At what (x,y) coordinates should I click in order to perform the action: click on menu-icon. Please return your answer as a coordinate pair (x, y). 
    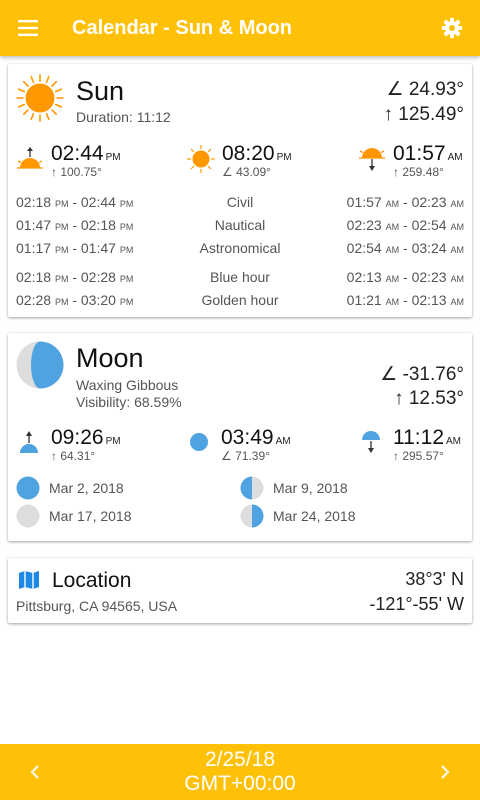
    Looking at the image, I should click on (28, 28).